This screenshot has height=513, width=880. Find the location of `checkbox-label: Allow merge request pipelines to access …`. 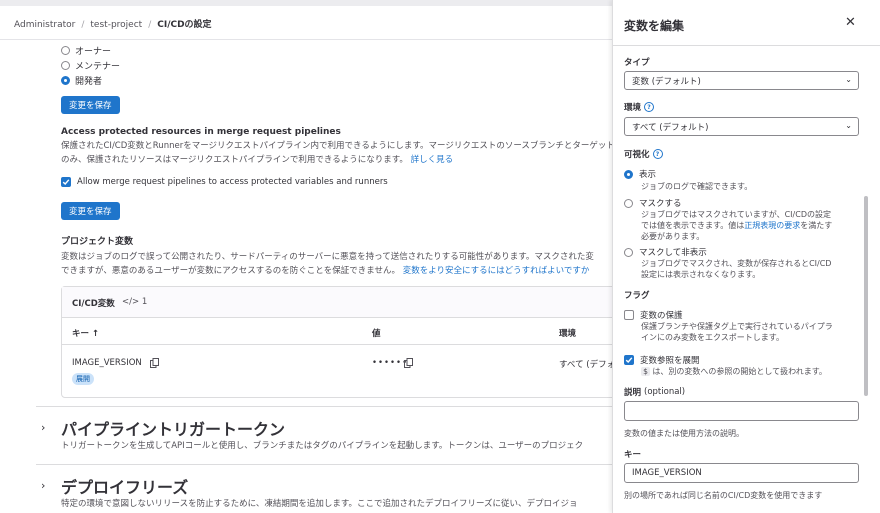

checkbox-label: Allow merge request pipelines to access … is located at coordinates (232, 182).